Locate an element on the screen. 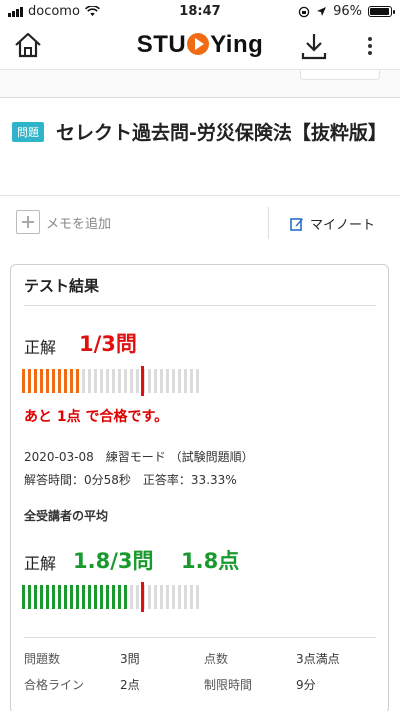 The width and height of the screenshot is (400, 711). header-strip is located at coordinates (200, 84).